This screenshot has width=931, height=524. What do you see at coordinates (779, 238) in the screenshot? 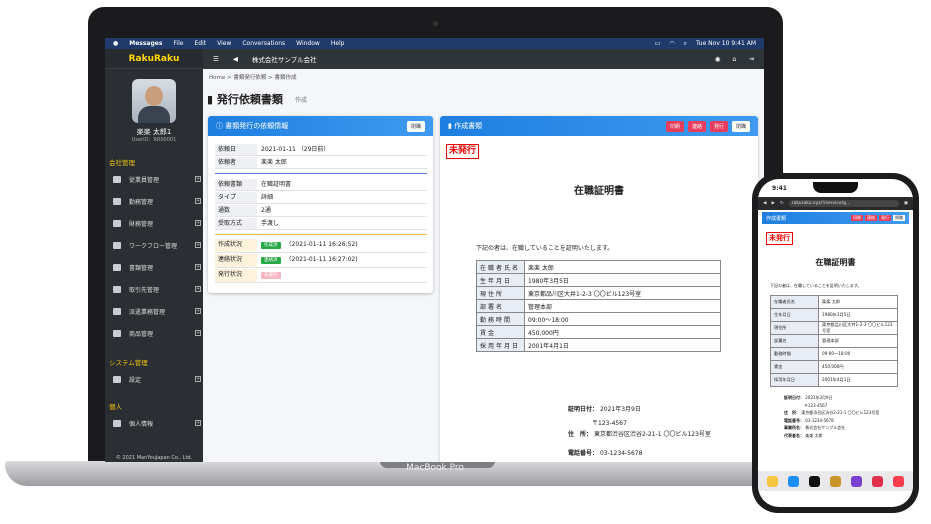
I see `status-stamp: 未発行` at bounding box center [779, 238].